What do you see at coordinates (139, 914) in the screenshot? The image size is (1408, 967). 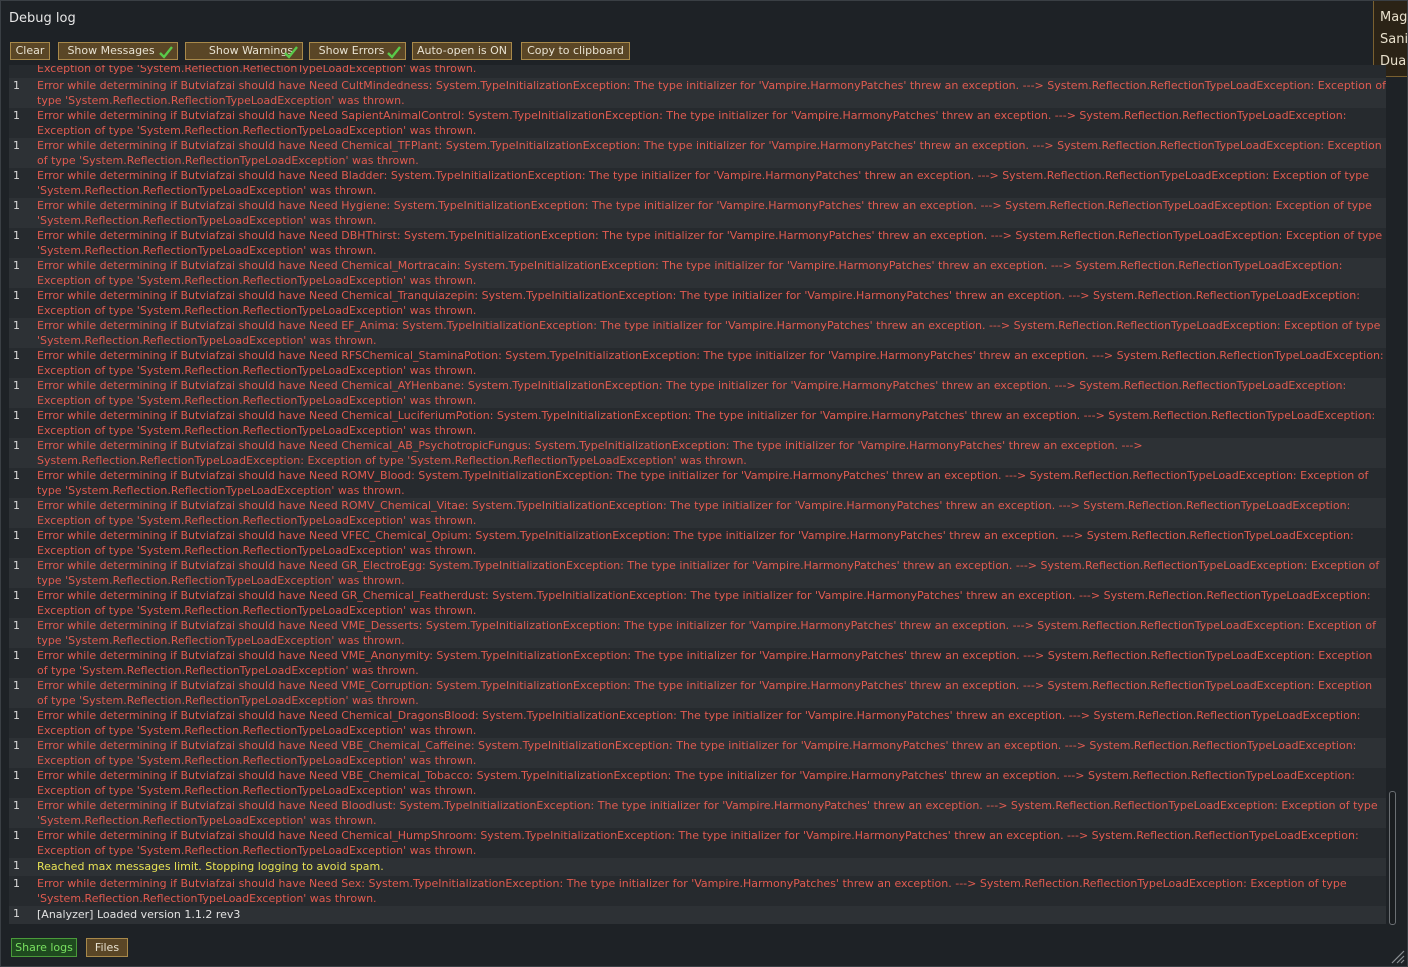 I see `log-message: [Analyzer] Loaded version 1.1.2 rev3` at bounding box center [139, 914].